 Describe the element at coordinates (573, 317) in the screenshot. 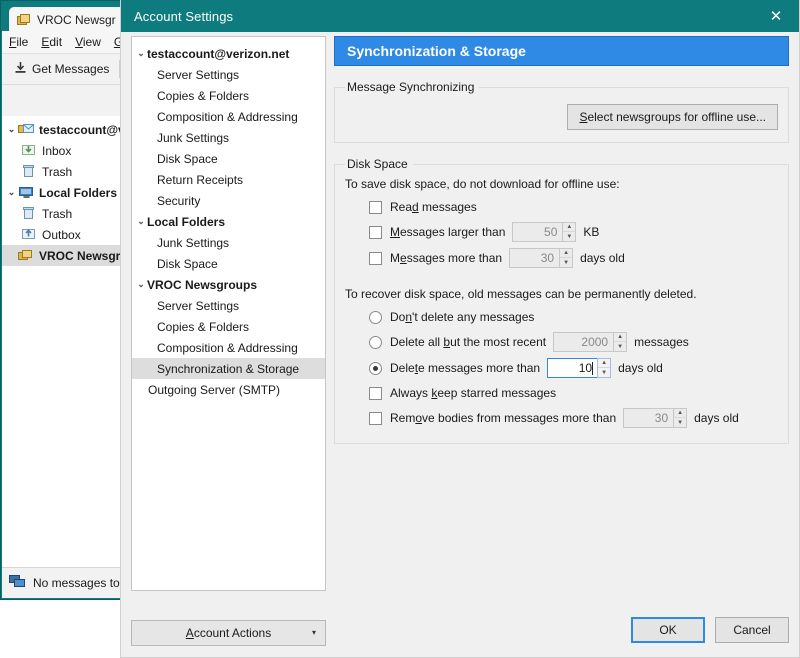

I see `dont-delete-row: Don't delete any messages` at that location.